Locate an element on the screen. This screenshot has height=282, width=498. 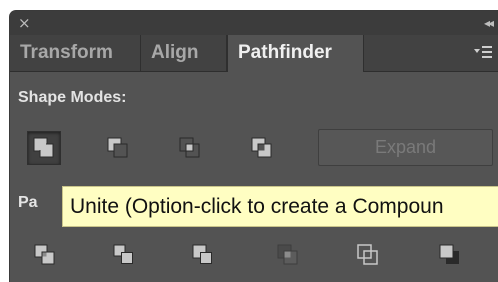
merge-icon is located at coordinates (203, 255).